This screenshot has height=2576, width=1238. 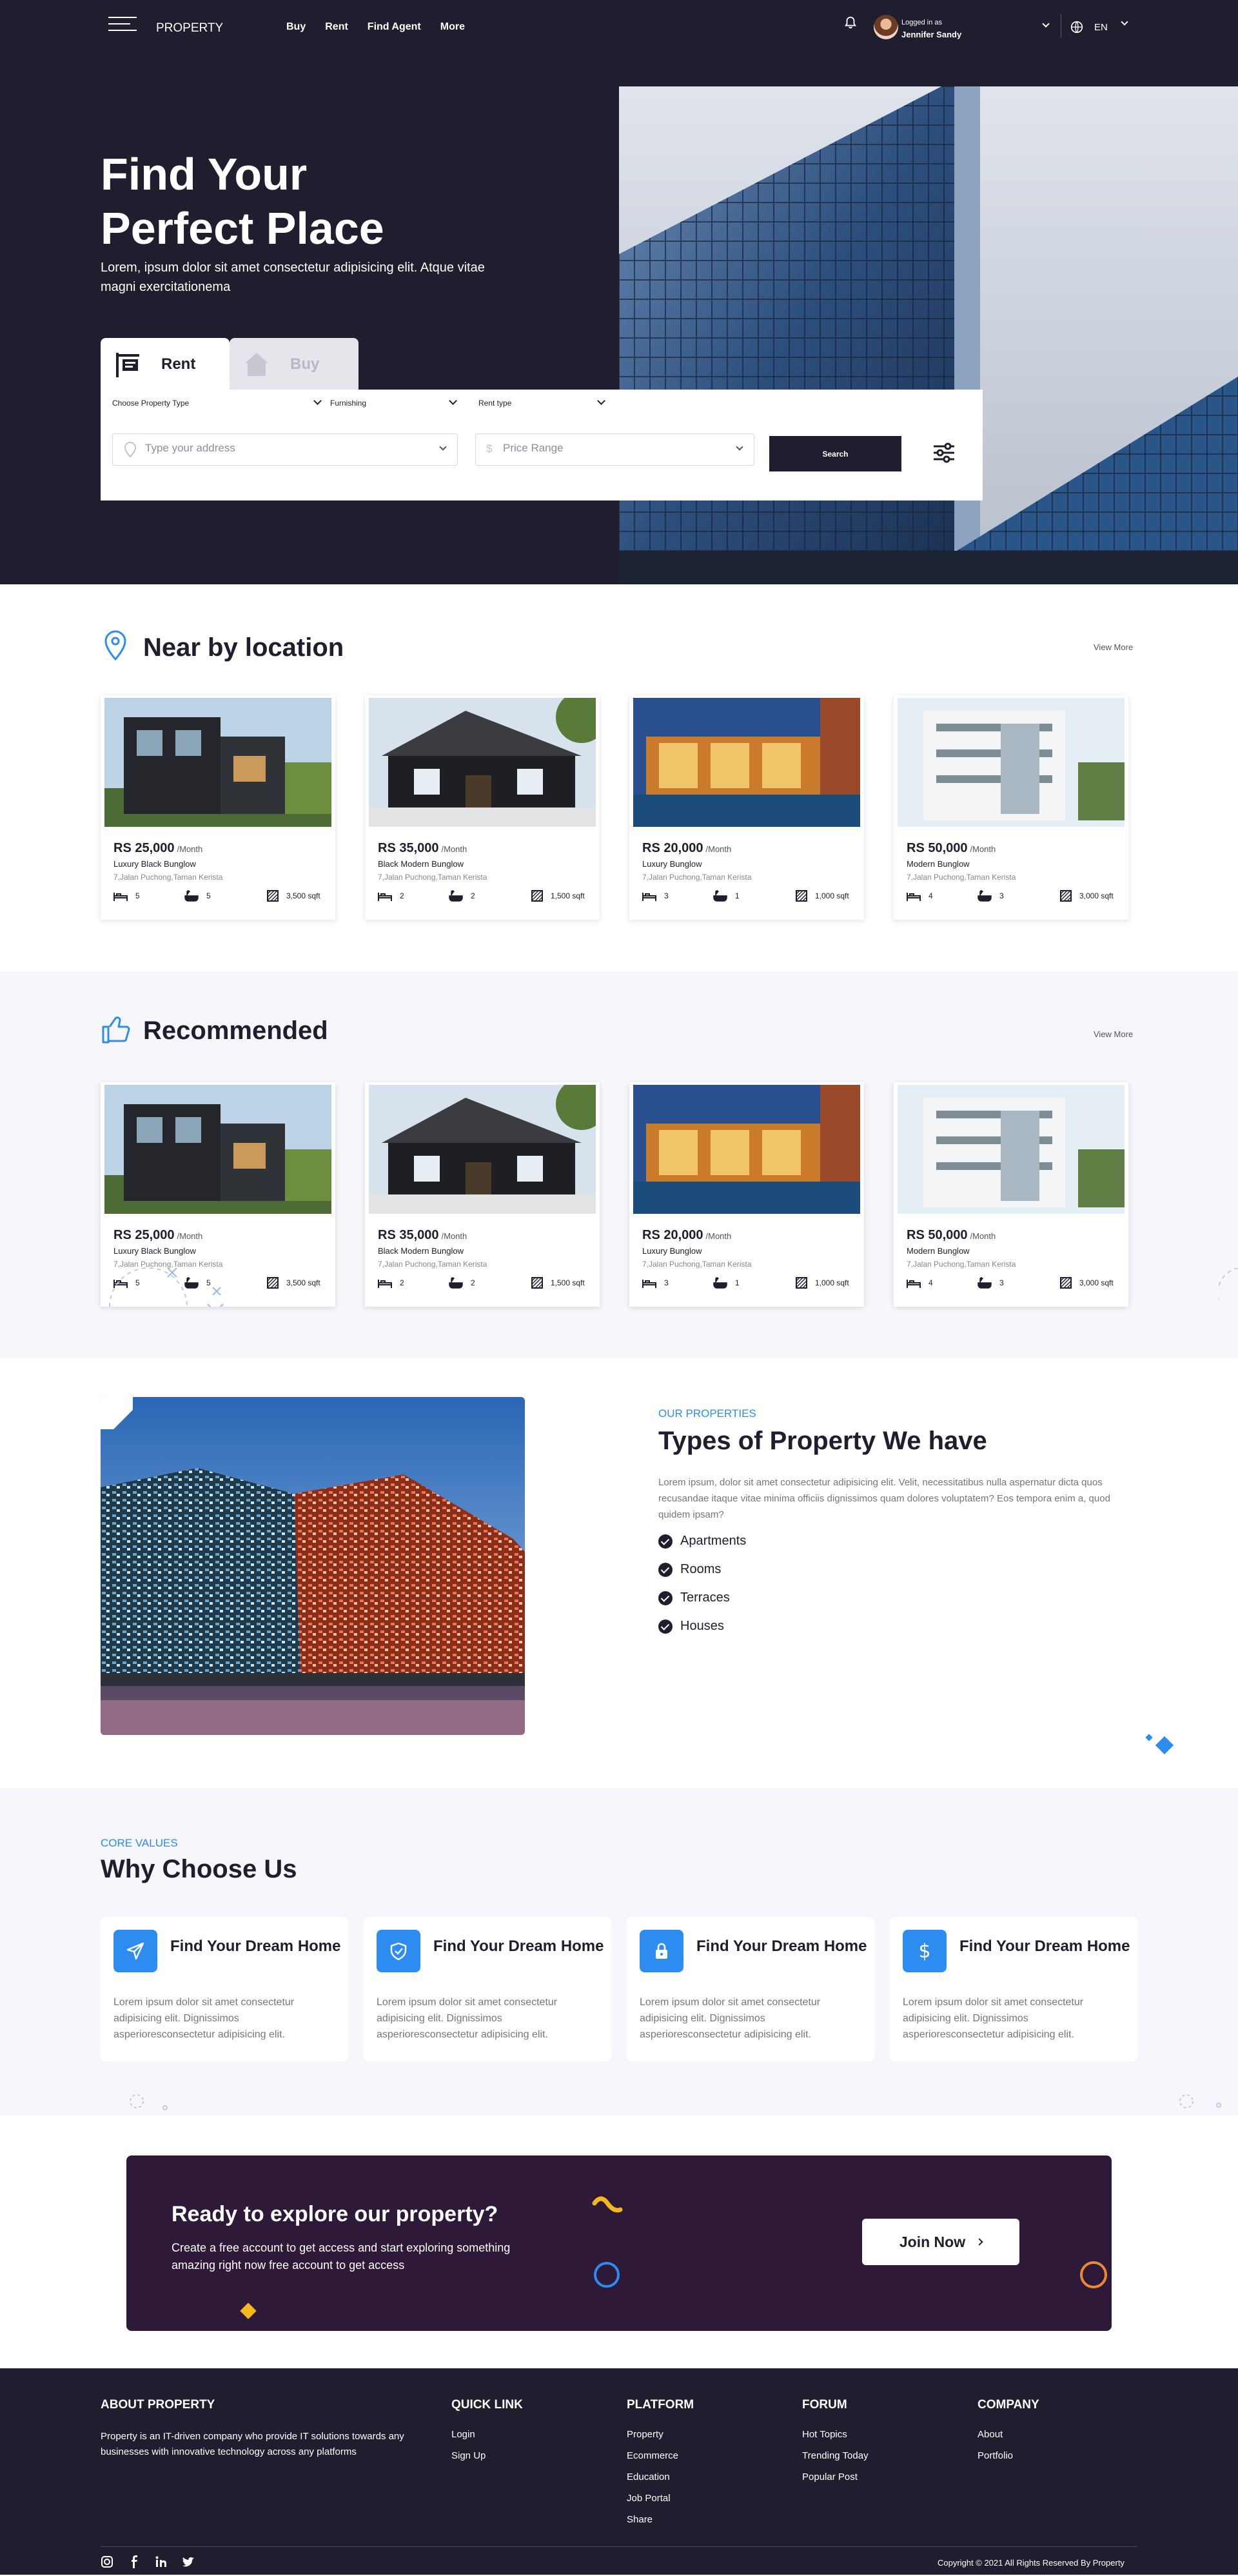 What do you see at coordinates (165, 365) in the screenshot?
I see `tab-rent: Rent` at bounding box center [165, 365].